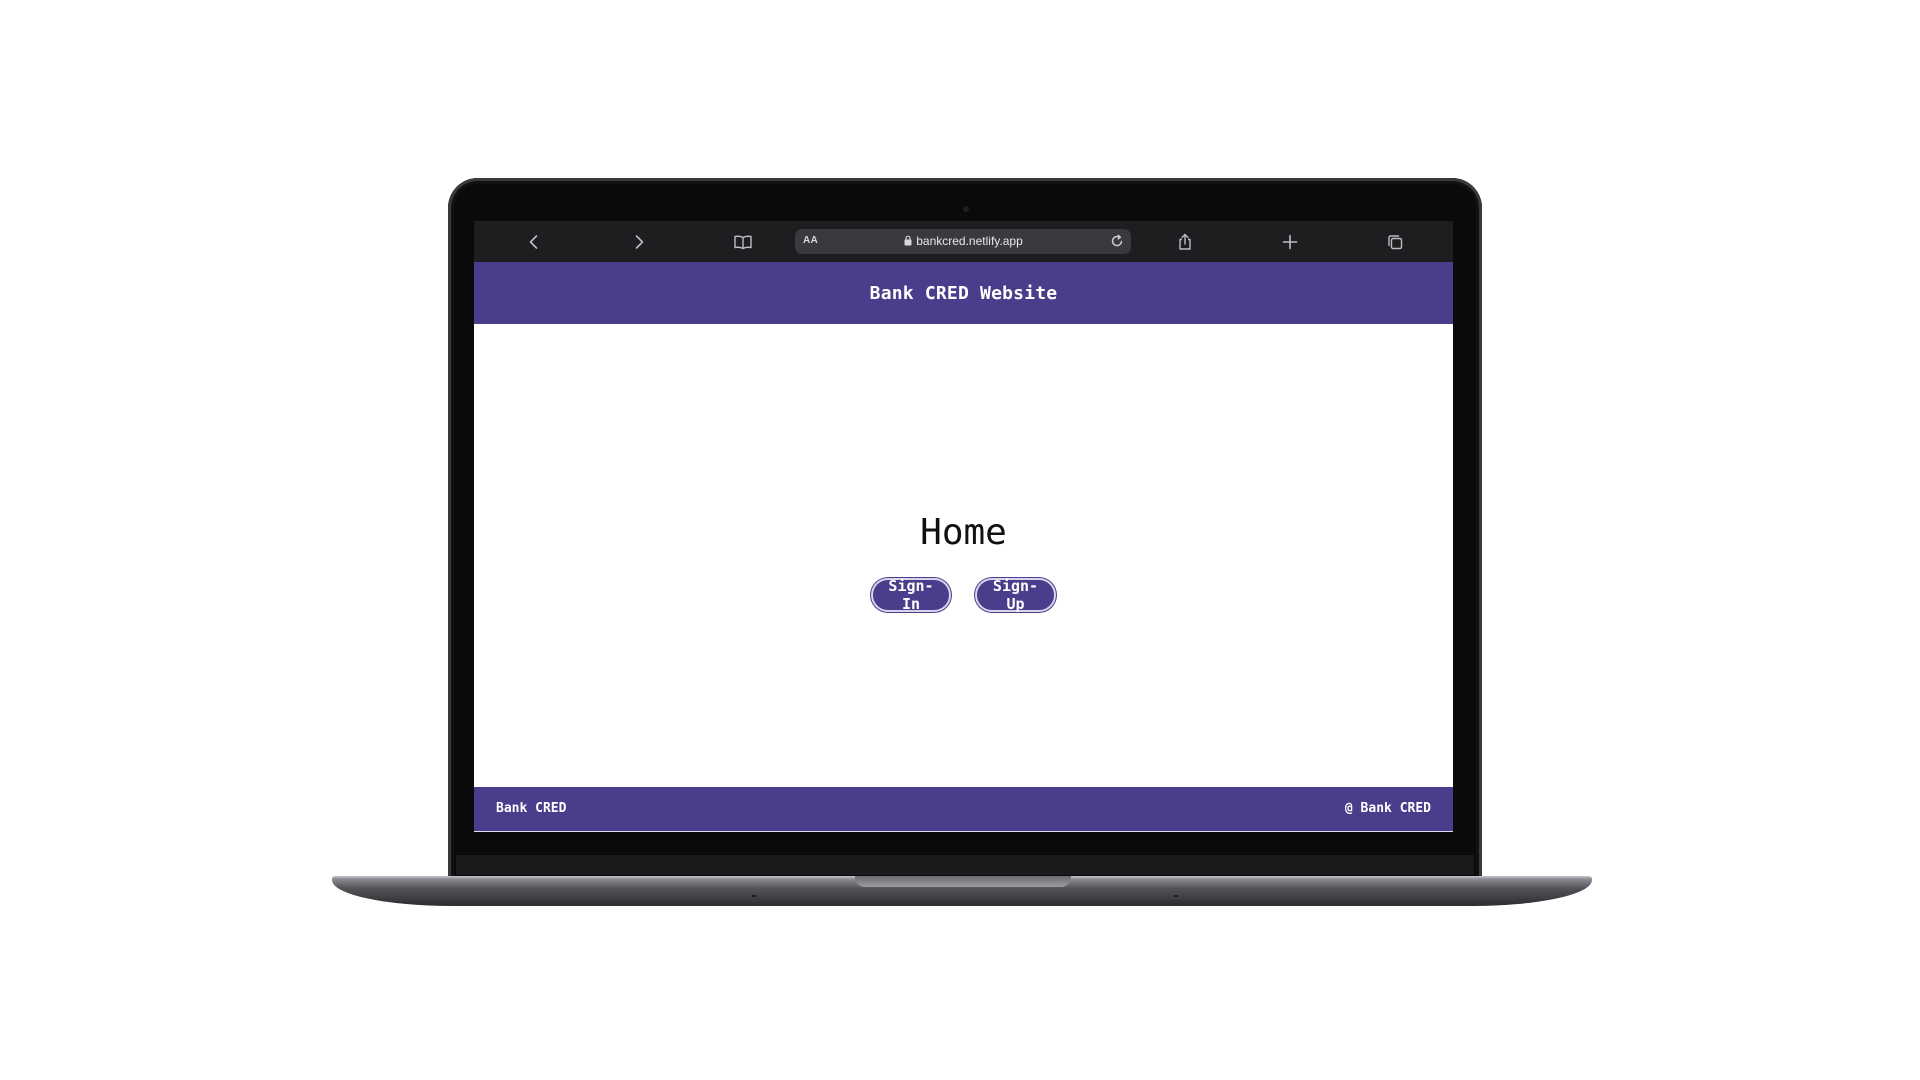 The width and height of the screenshot is (1920, 1080). I want to click on browser-toolbar: AA bankcred.netlify.app, so click(963, 241).